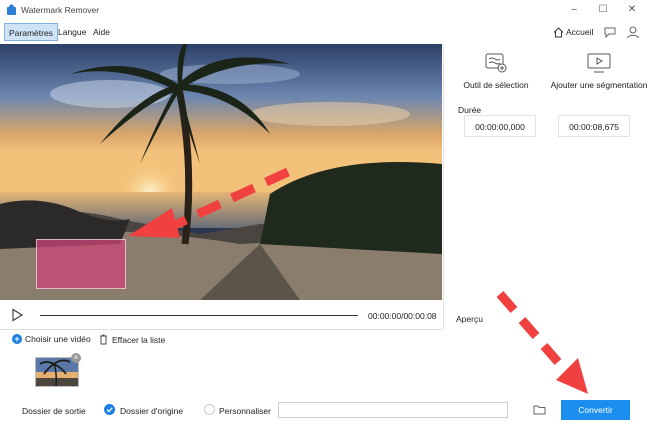  Describe the element at coordinates (558, 31) in the screenshot. I see `home-icon` at that location.